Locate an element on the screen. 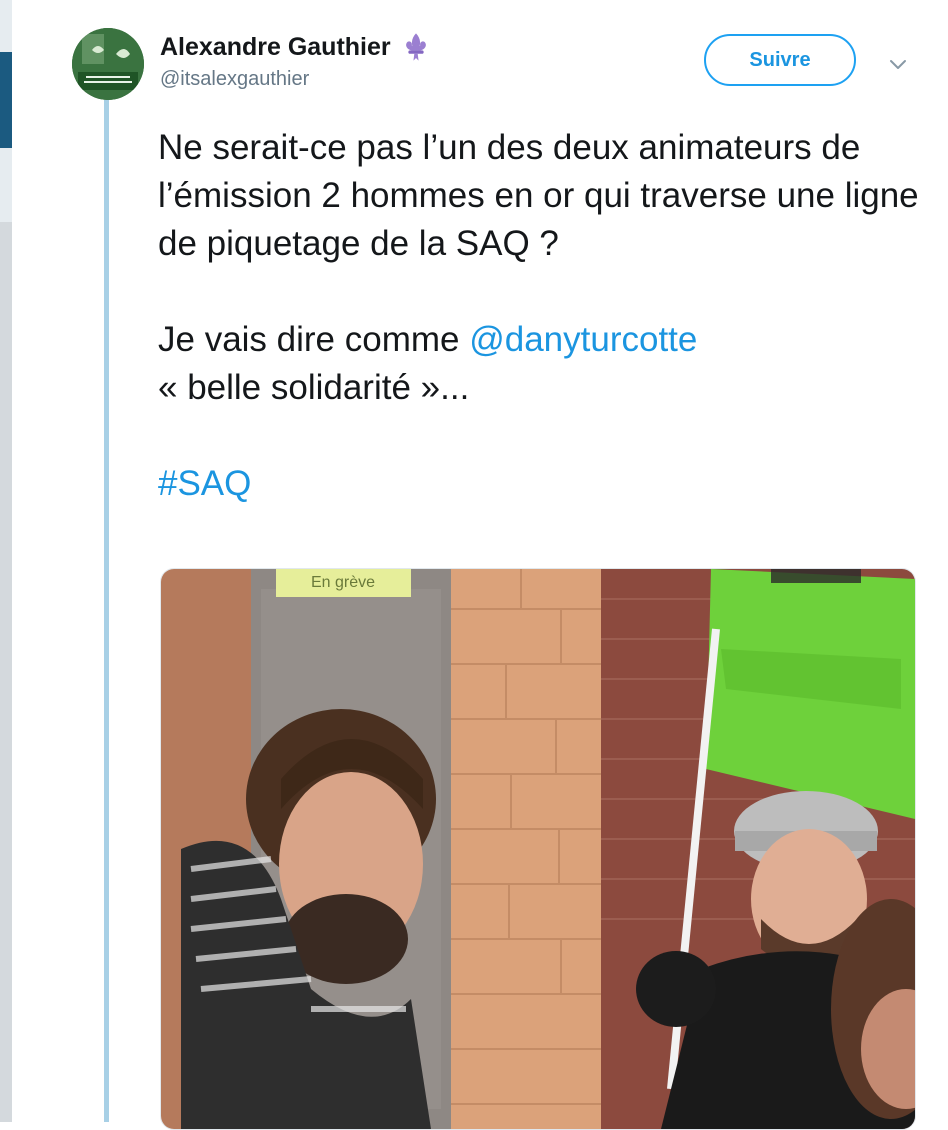  mention-link: @danyturcotte is located at coordinates (583, 339).